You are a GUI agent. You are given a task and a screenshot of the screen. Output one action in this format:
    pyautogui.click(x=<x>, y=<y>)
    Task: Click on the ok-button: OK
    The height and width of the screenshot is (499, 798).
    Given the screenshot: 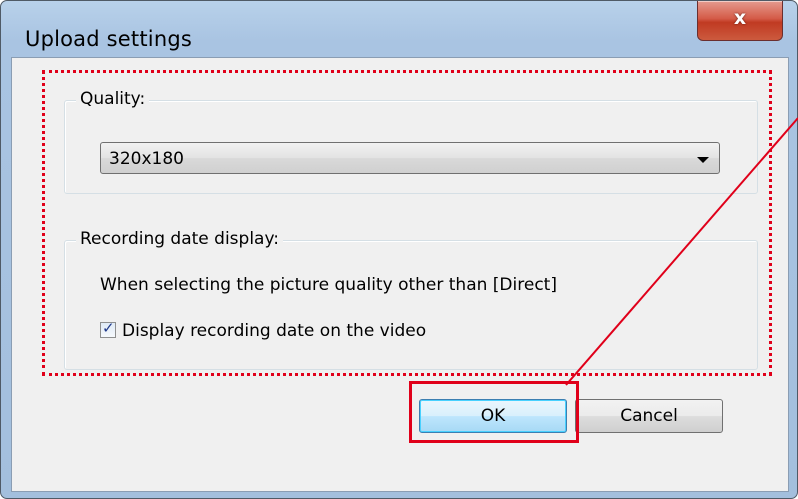 What is the action you would take?
    pyautogui.click(x=493, y=416)
    